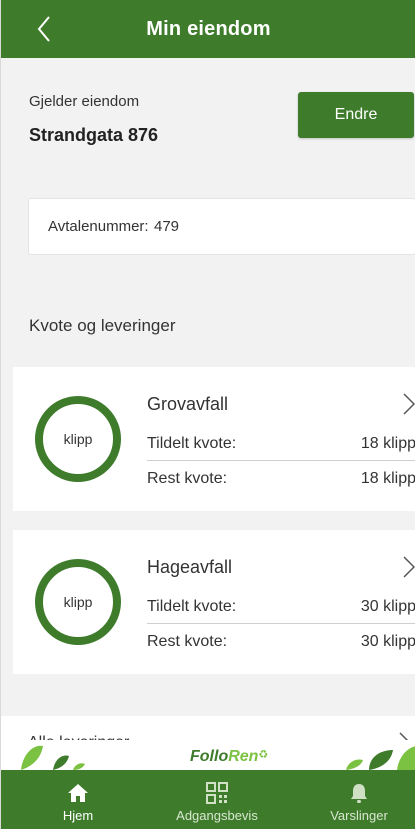 This screenshot has width=415, height=829. I want to click on logo-text-part2: Ren, so click(243, 756).